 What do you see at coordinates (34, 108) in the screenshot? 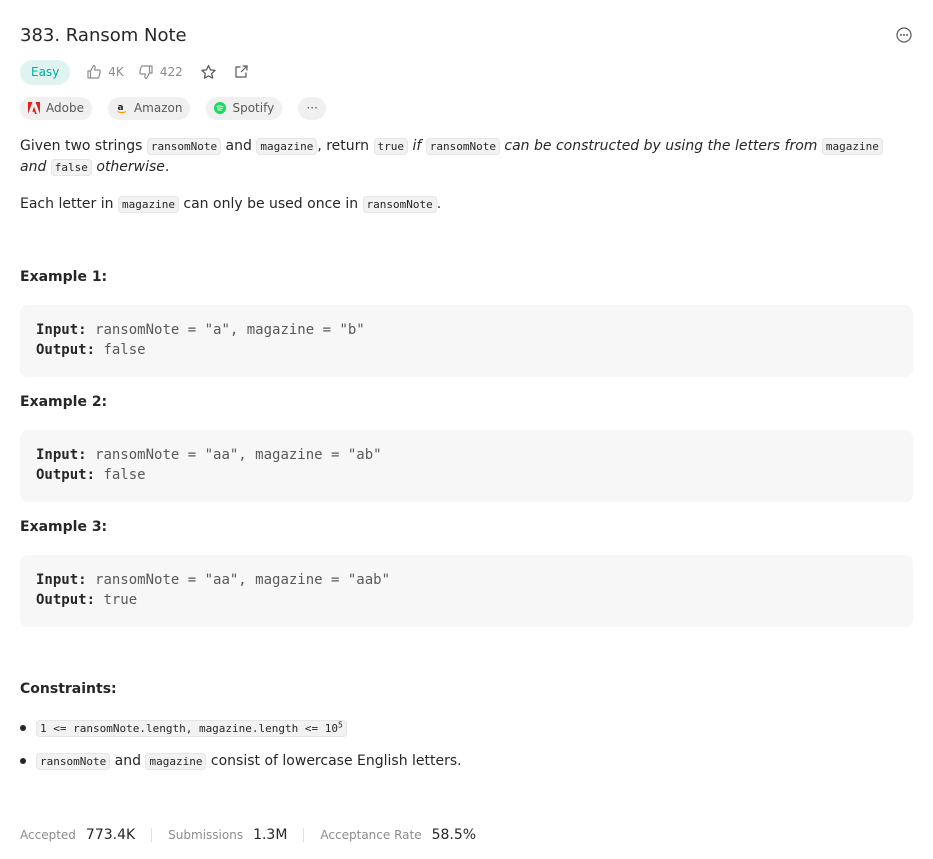
I see `adobe-logo-icon` at bounding box center [34, 108].